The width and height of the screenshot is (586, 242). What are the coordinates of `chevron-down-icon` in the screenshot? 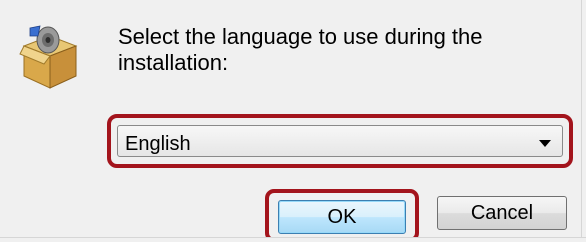 It's located at (545, 142).